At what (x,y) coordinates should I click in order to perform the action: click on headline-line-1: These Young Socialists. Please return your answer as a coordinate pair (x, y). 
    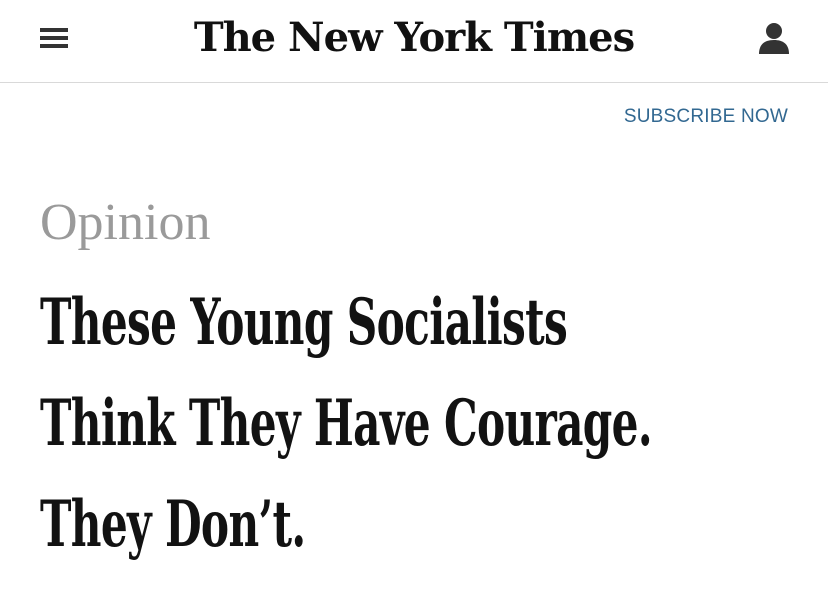
    Looking at the image, I should click on (304, 322).